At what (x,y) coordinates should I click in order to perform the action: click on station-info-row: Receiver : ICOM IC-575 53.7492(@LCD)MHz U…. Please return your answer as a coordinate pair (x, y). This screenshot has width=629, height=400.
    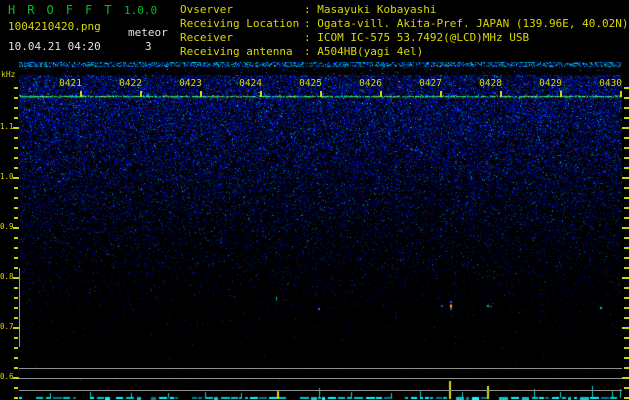
    Looking at the image, I should click on (404, 38).